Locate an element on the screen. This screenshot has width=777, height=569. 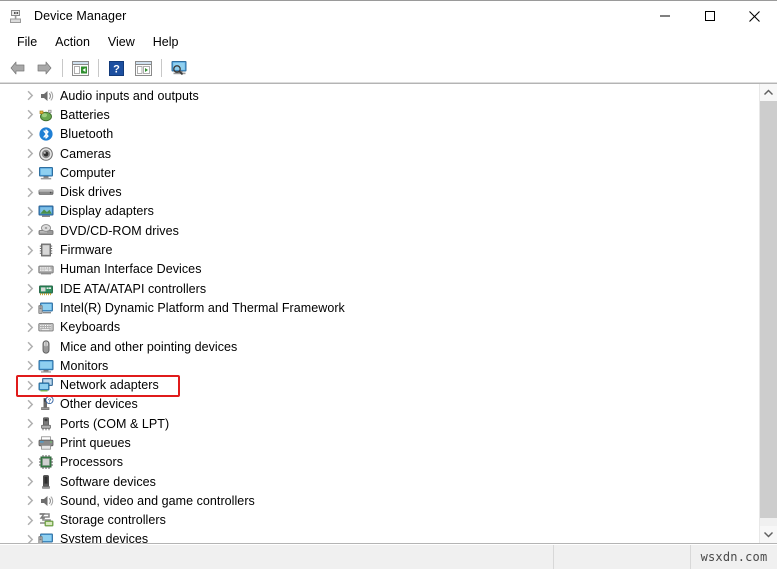
menu-item-help: Help is located at coordinates (166, 42).